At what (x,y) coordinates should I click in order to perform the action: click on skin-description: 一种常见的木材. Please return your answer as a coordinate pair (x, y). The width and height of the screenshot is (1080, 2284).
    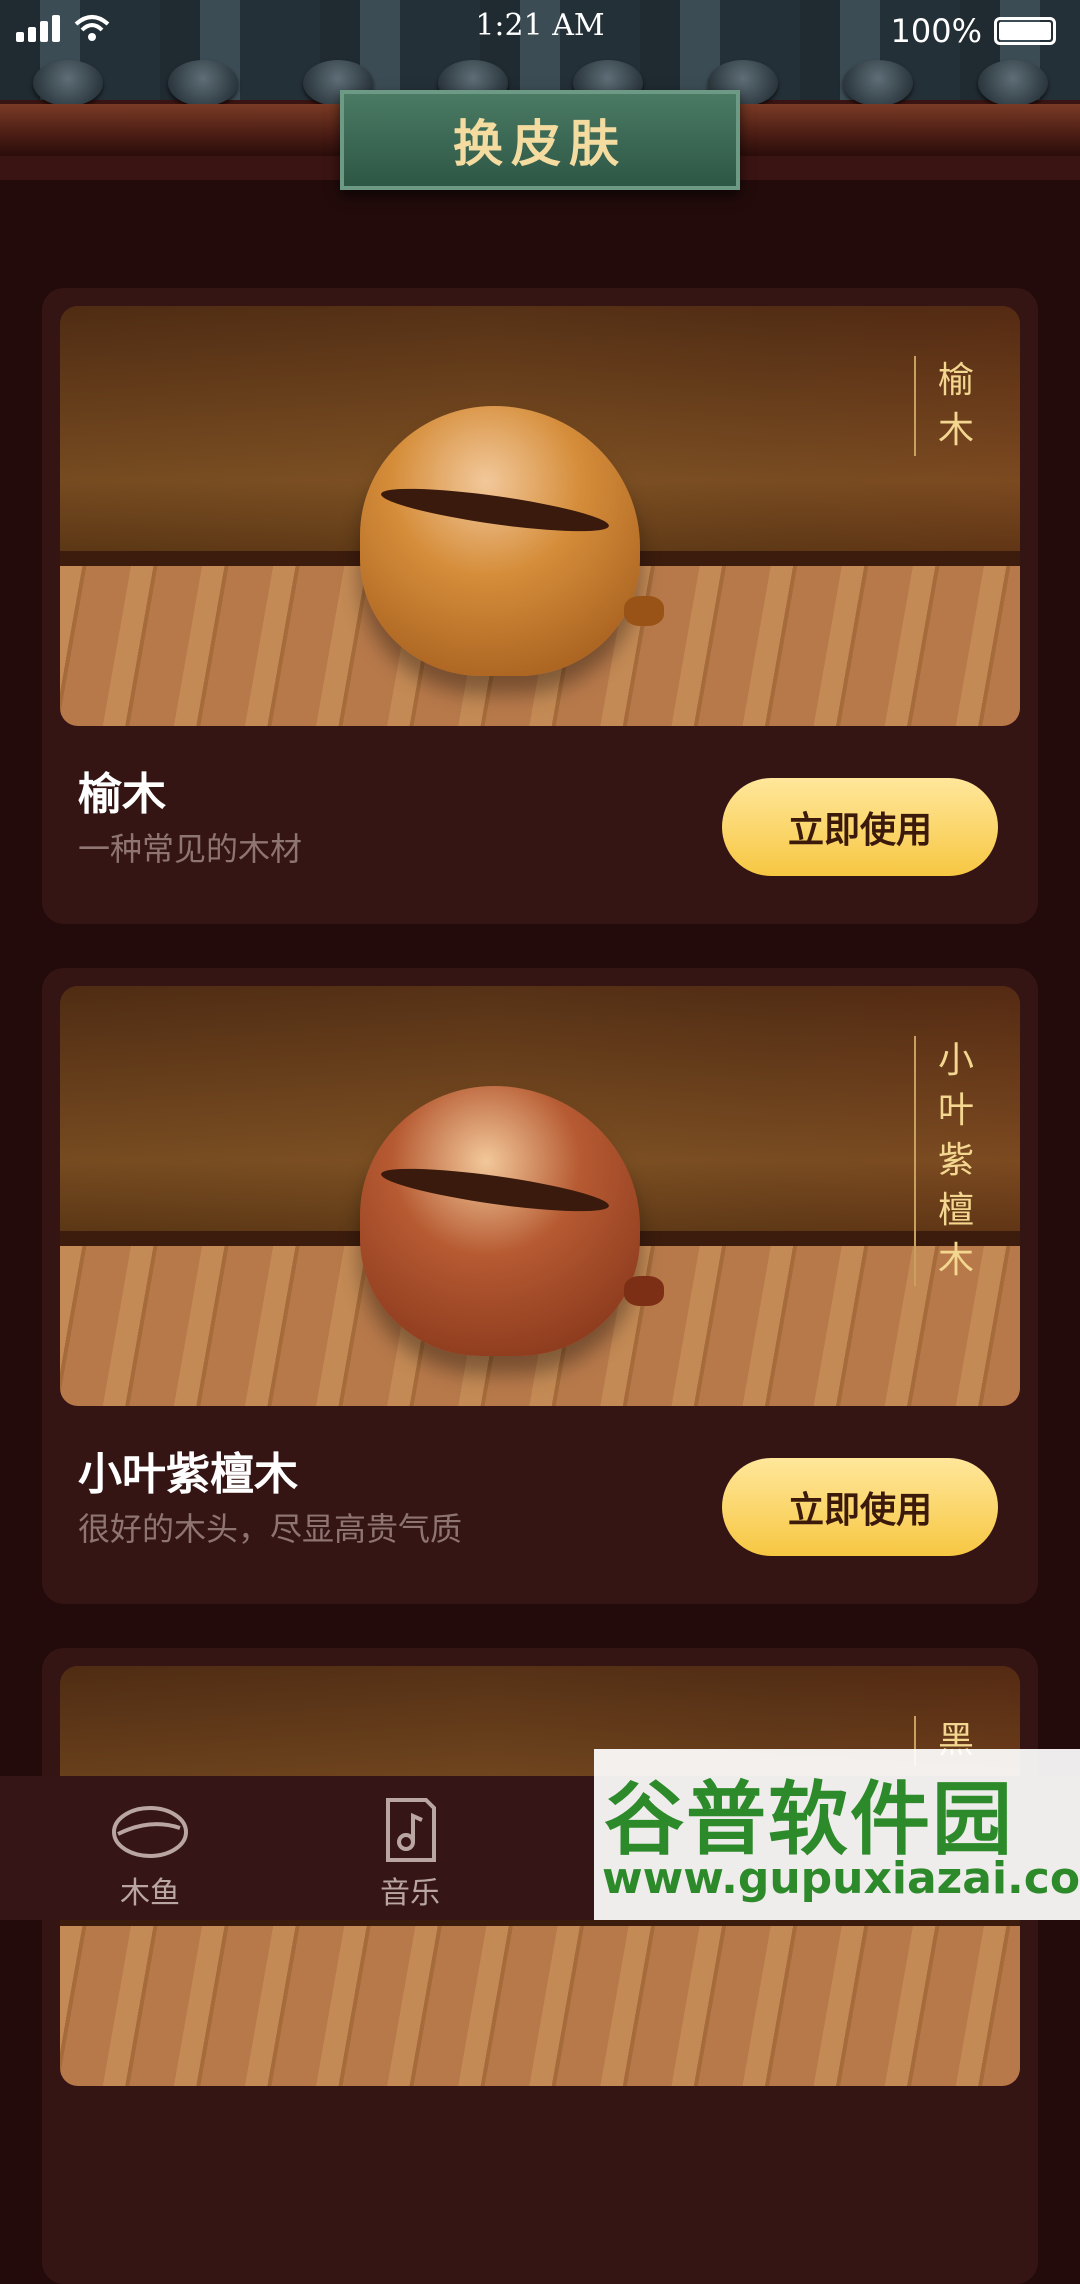
    Looking at the image, I should click on (190, 849).